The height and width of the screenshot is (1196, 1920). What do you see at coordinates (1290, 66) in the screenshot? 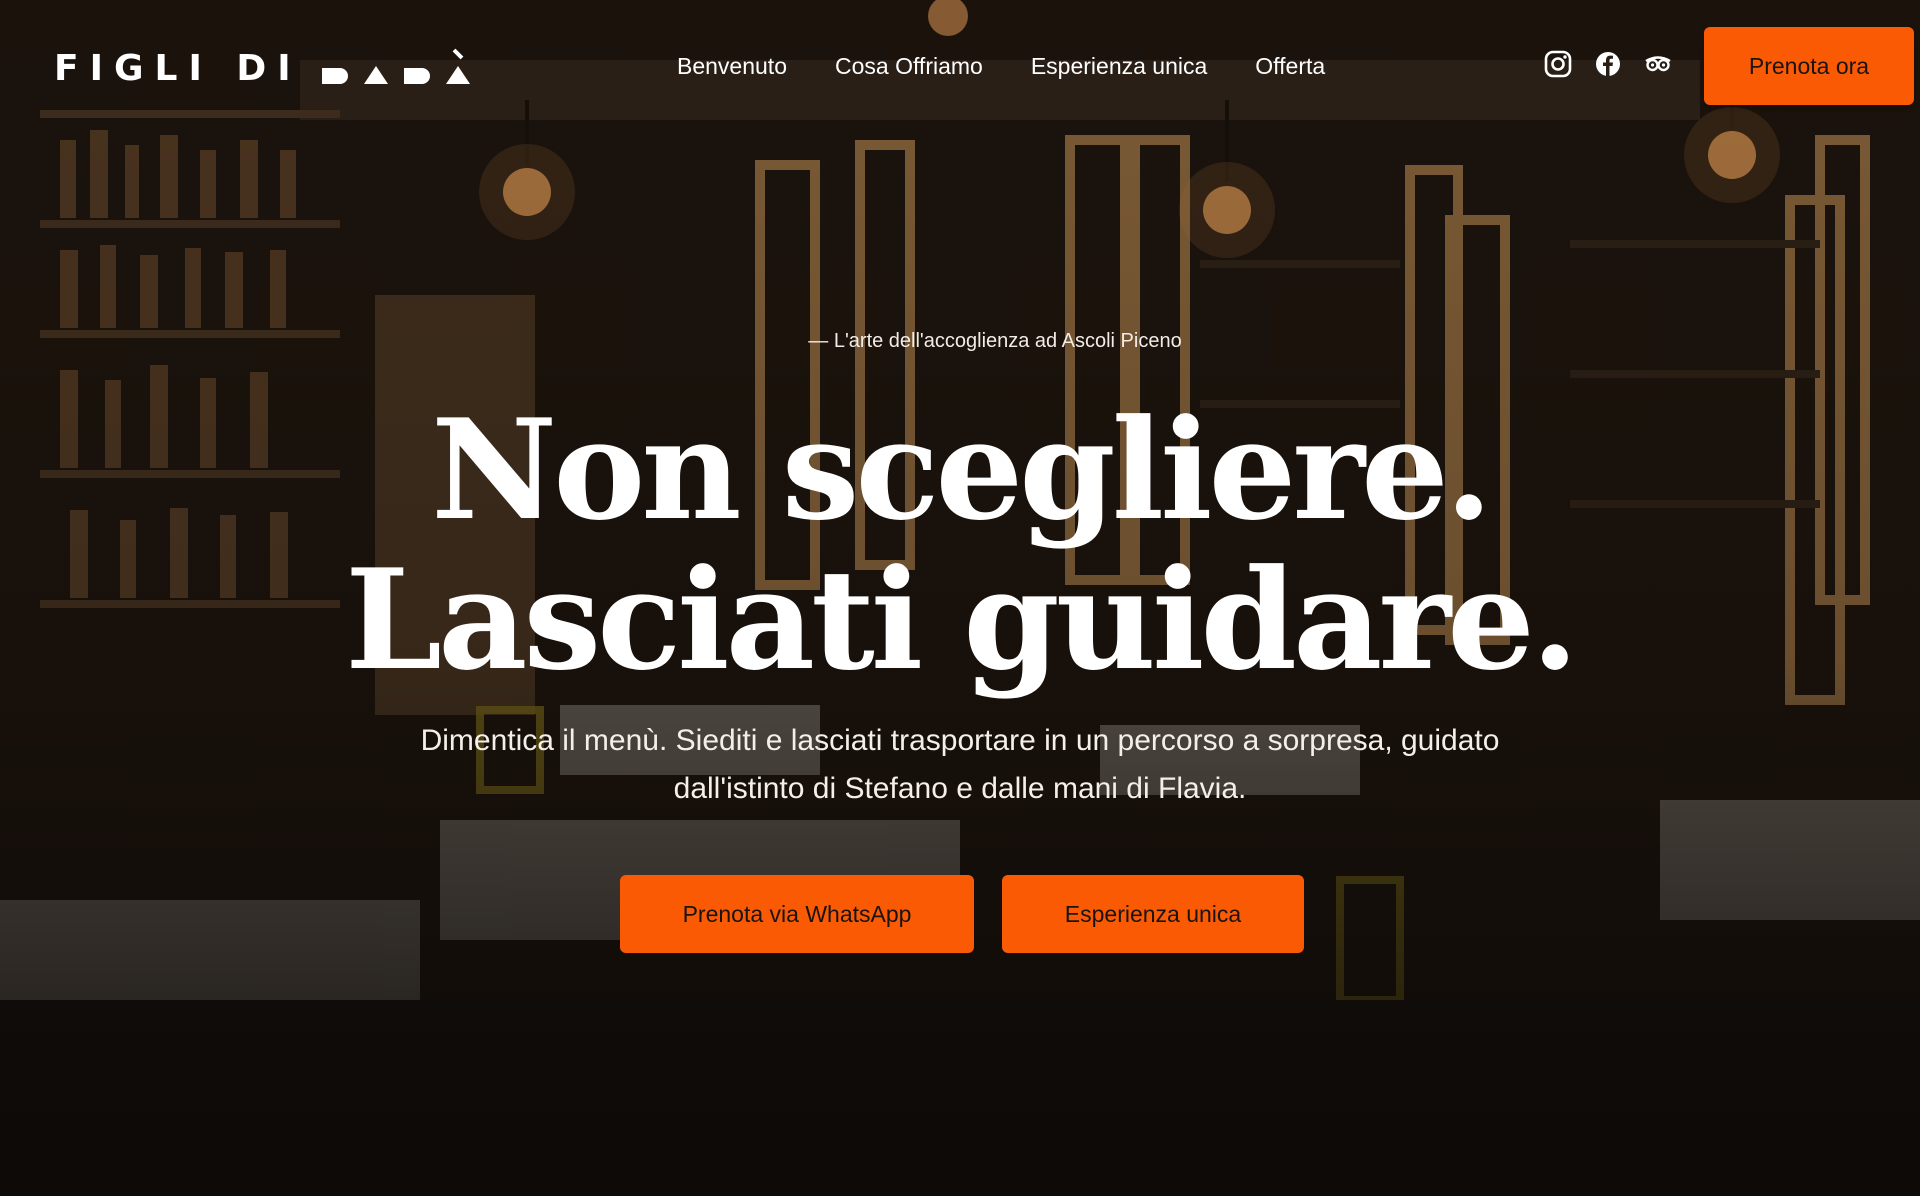
I see `nav-item-offerta: Offerta` at bounding box center [1290, 66].